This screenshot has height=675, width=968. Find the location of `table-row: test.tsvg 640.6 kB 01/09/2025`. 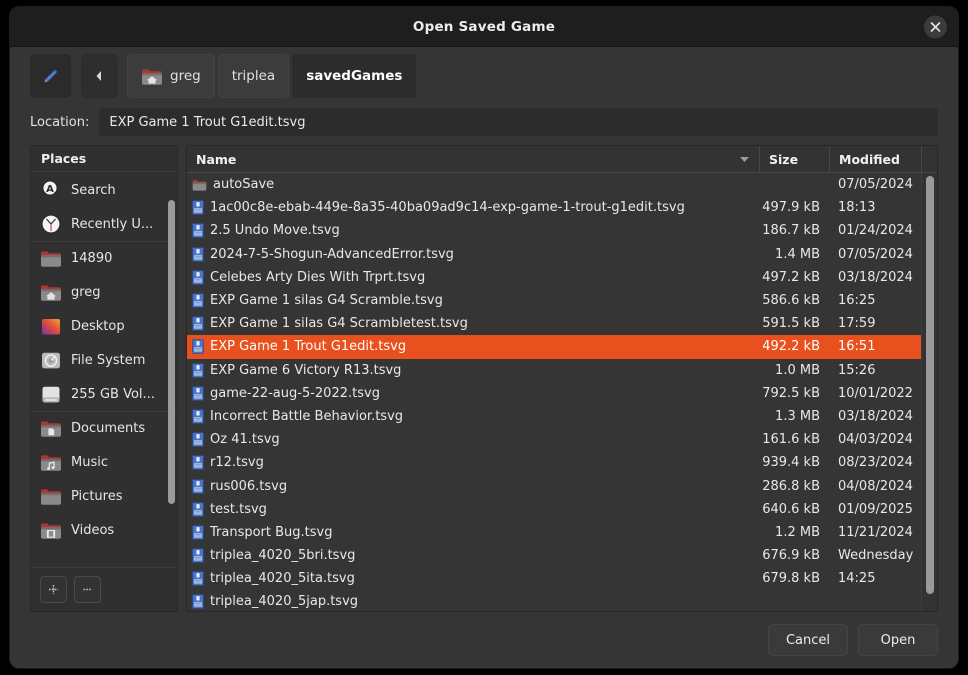

table-row: test.tsvg 640.6 kB 01/09/2025 is located at coordinates (554, 509).